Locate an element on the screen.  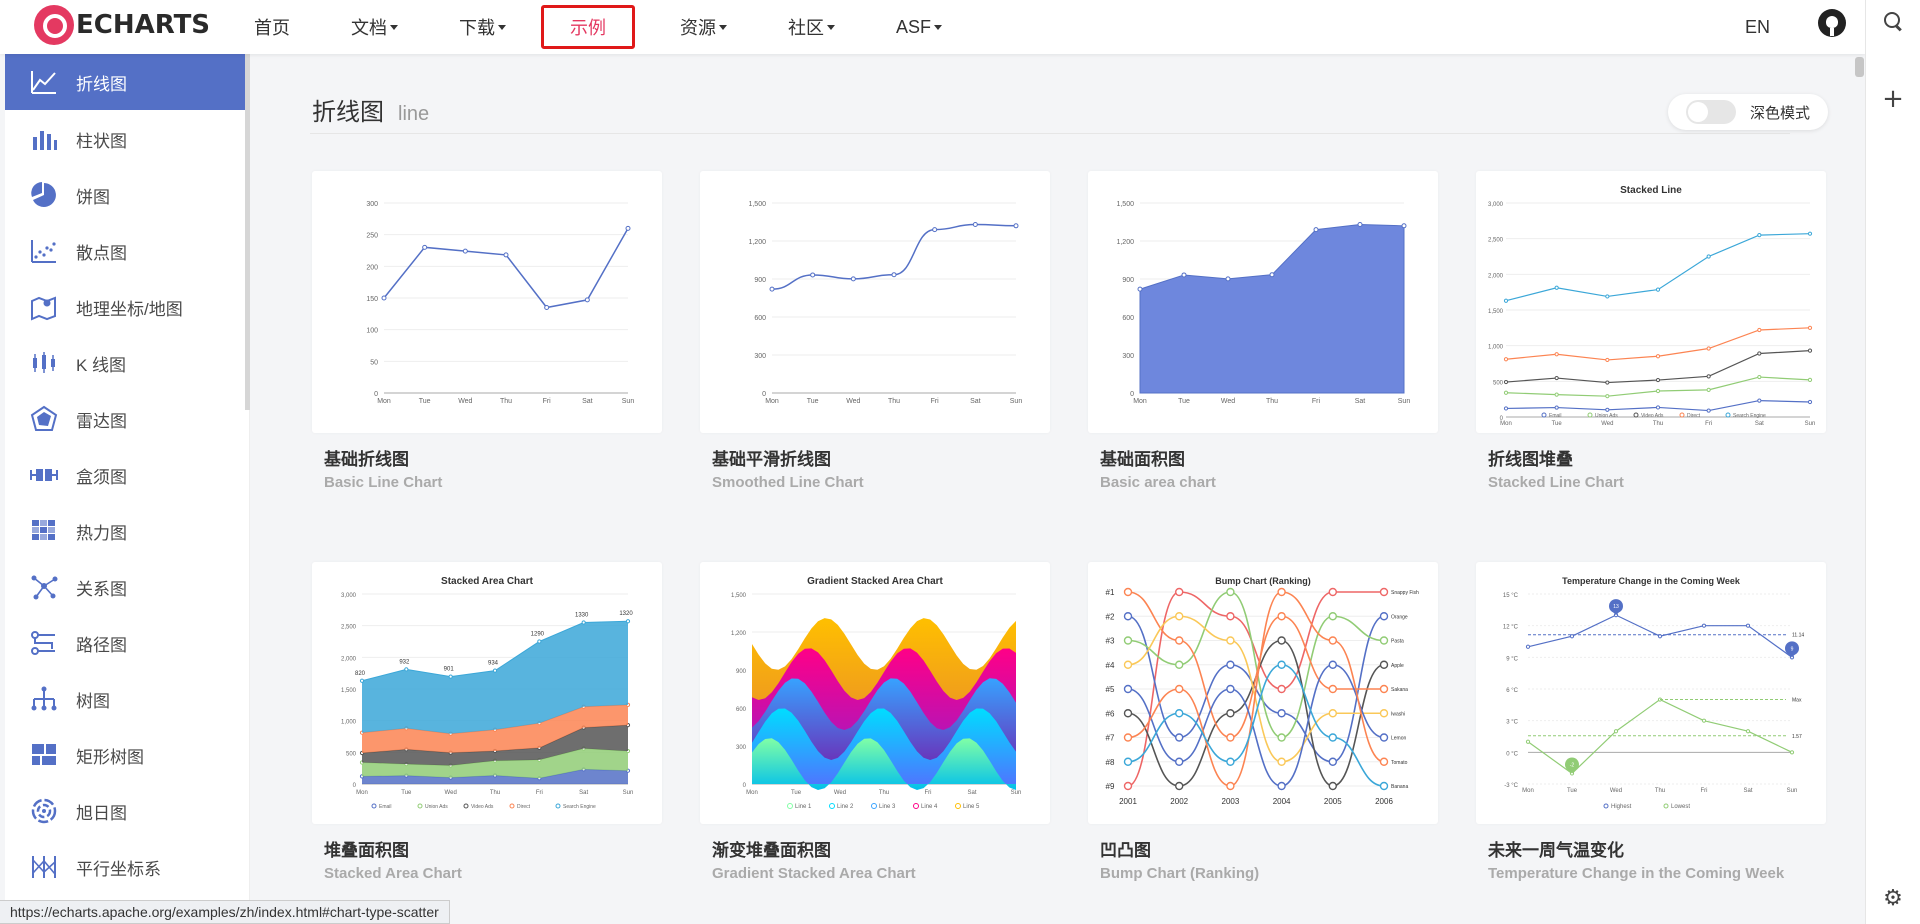
sidebar-item-treemap: 矩形树图 is located at coordinates (127, 755).